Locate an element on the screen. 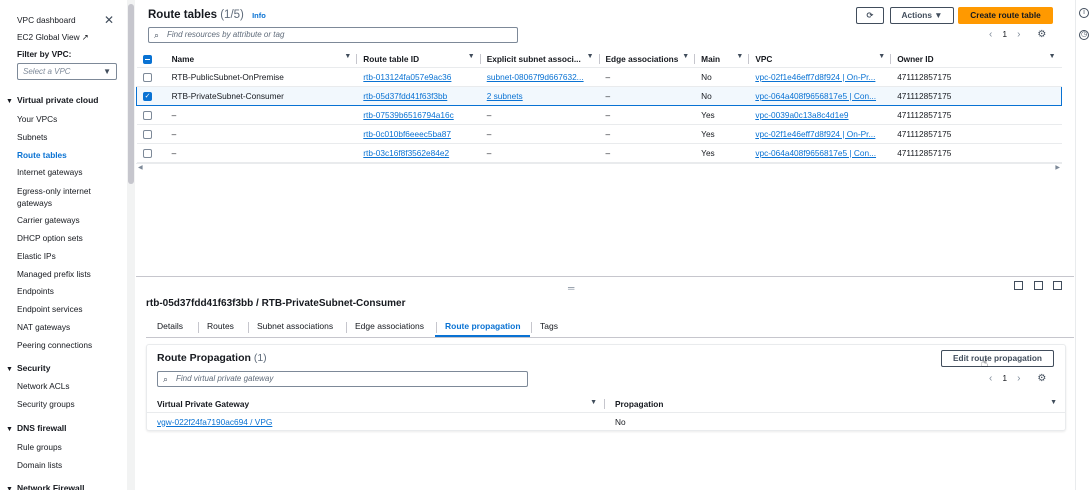  edit-route-propagation-button: Edit route propagation is located at coordinates (997, 358).